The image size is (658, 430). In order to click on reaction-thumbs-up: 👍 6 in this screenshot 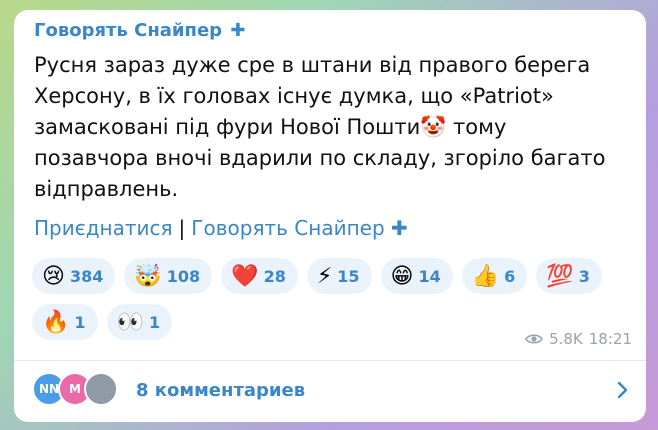, I will do `click(494, 276)`.